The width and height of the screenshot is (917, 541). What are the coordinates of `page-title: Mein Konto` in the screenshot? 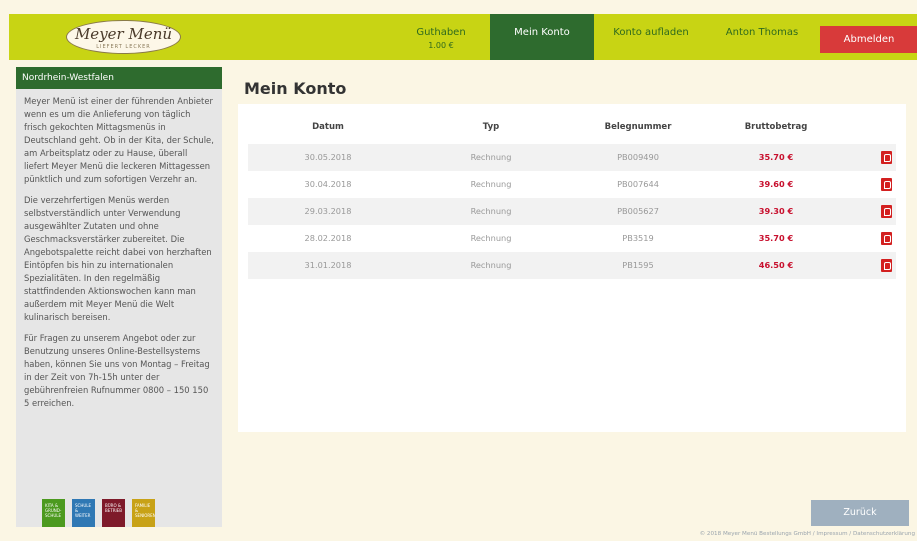 It's located at (295, 88).